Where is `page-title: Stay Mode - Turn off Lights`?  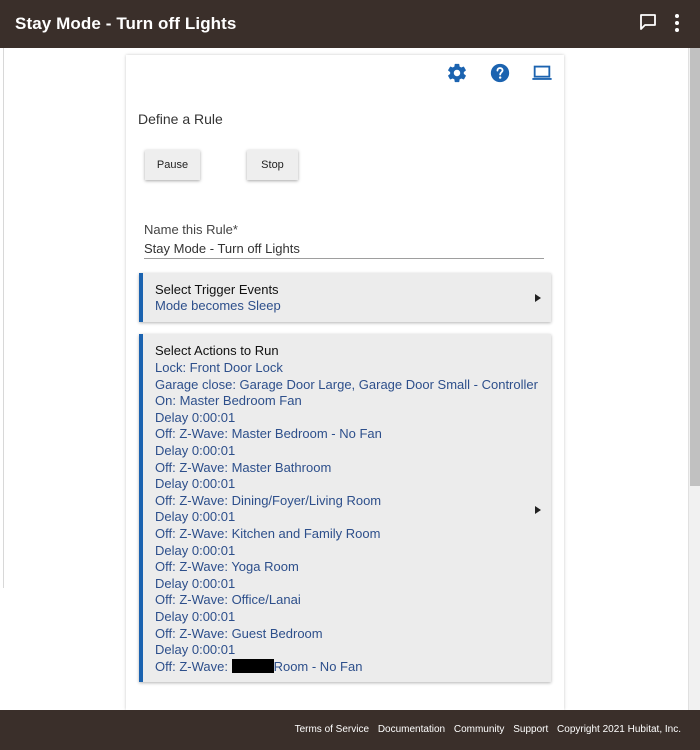
page-title: Stay Mode - Turn off Lights is located at coordinates (126, 23).